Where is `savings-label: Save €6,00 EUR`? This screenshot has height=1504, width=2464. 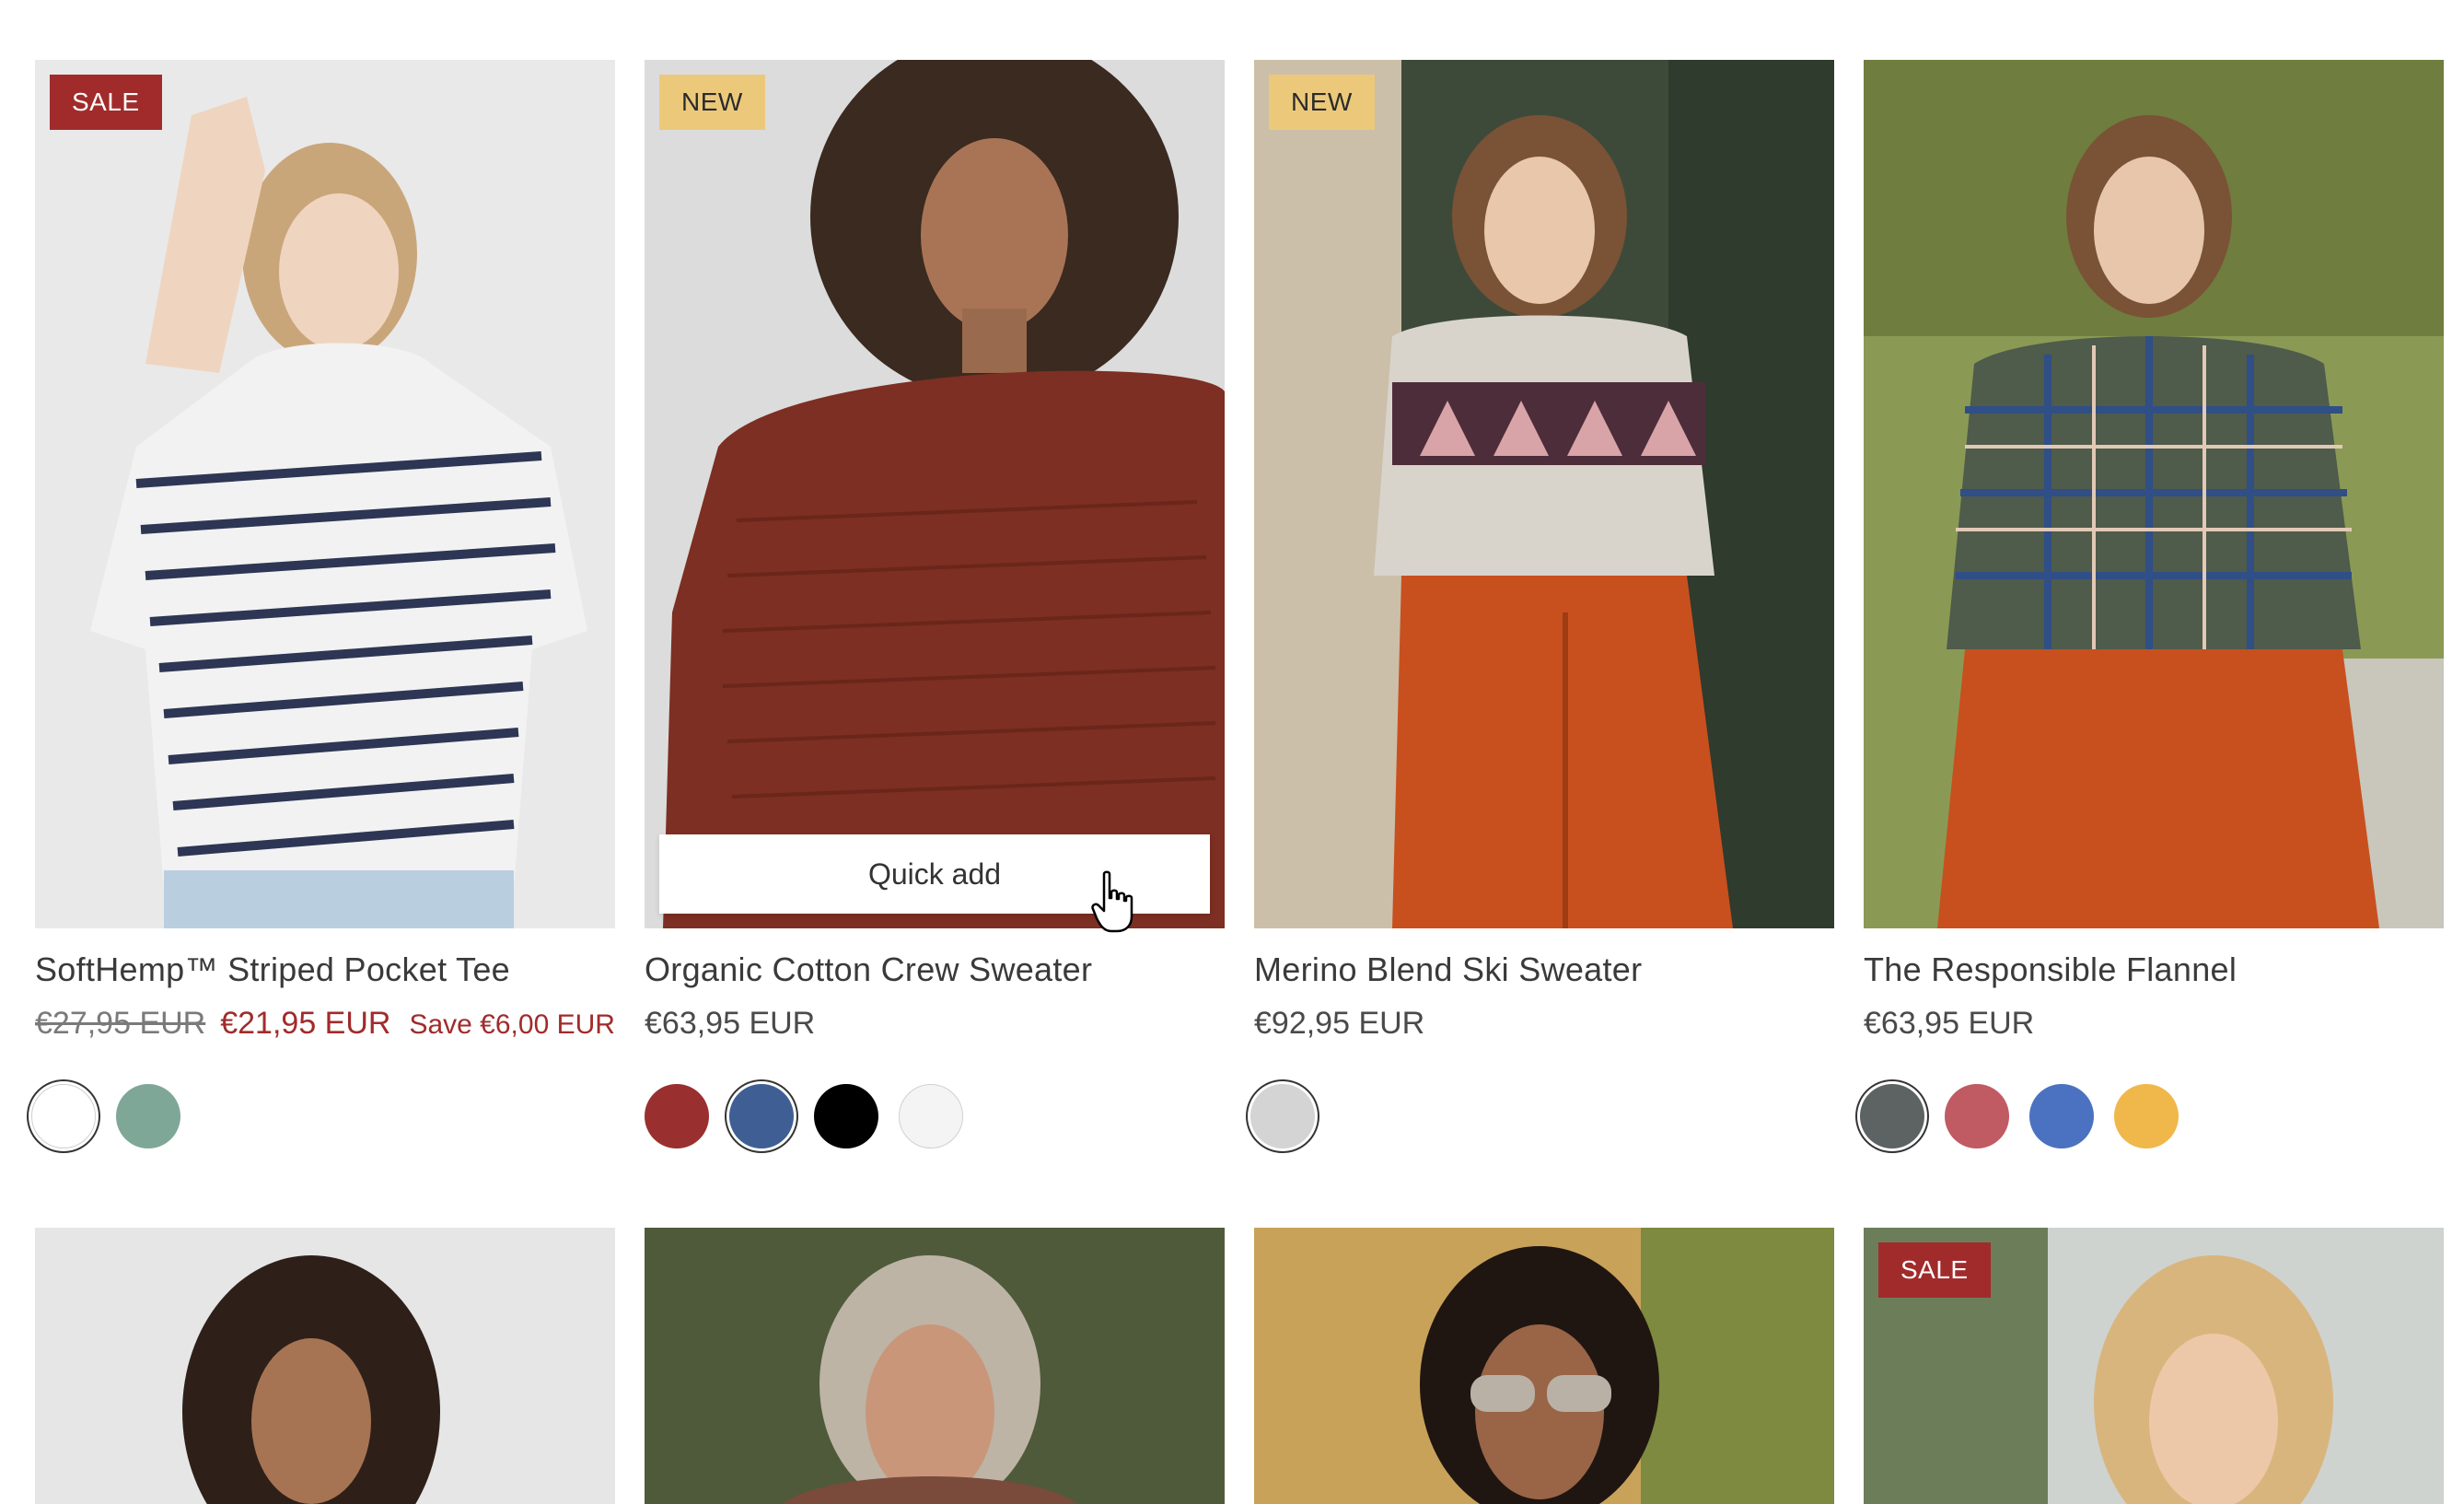 savings-label: Save €6,00 EUR is located at coordinates (512, 1024).